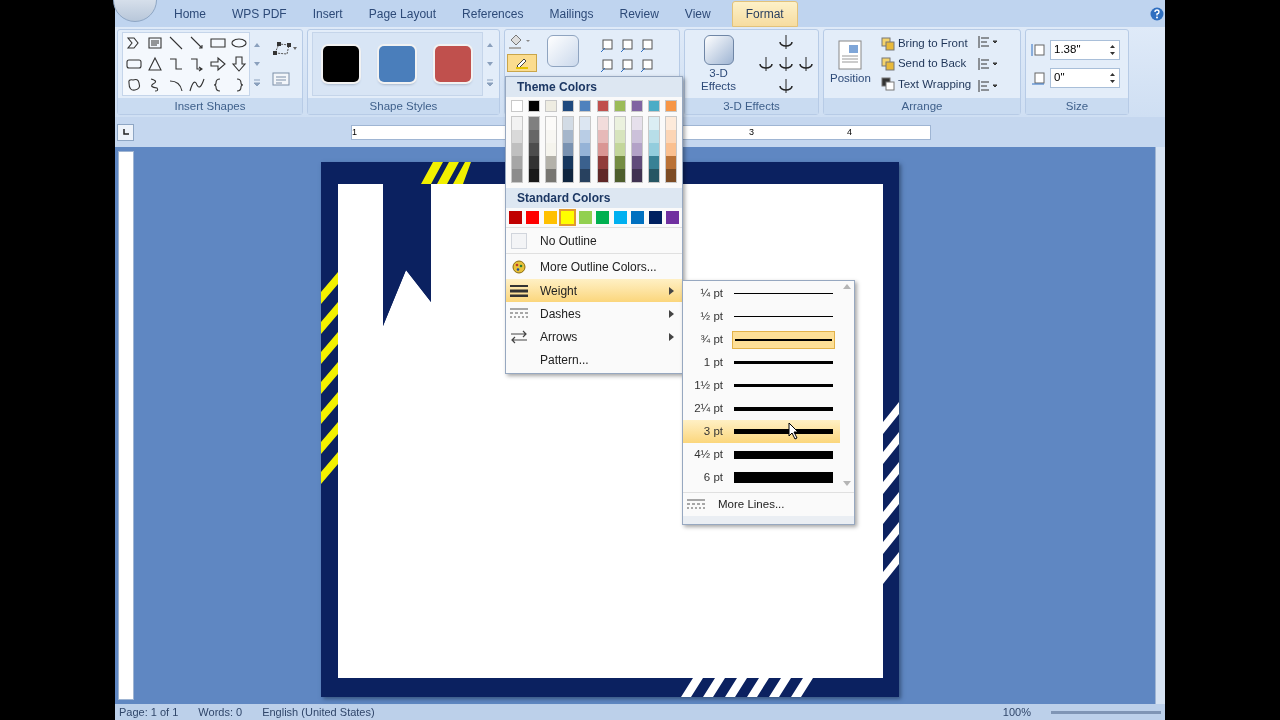 The image size is (1280, 720). Describe the element at coordinates (327, 14) in the screenshot. I see `ribbon-tab: Insert` at that location.